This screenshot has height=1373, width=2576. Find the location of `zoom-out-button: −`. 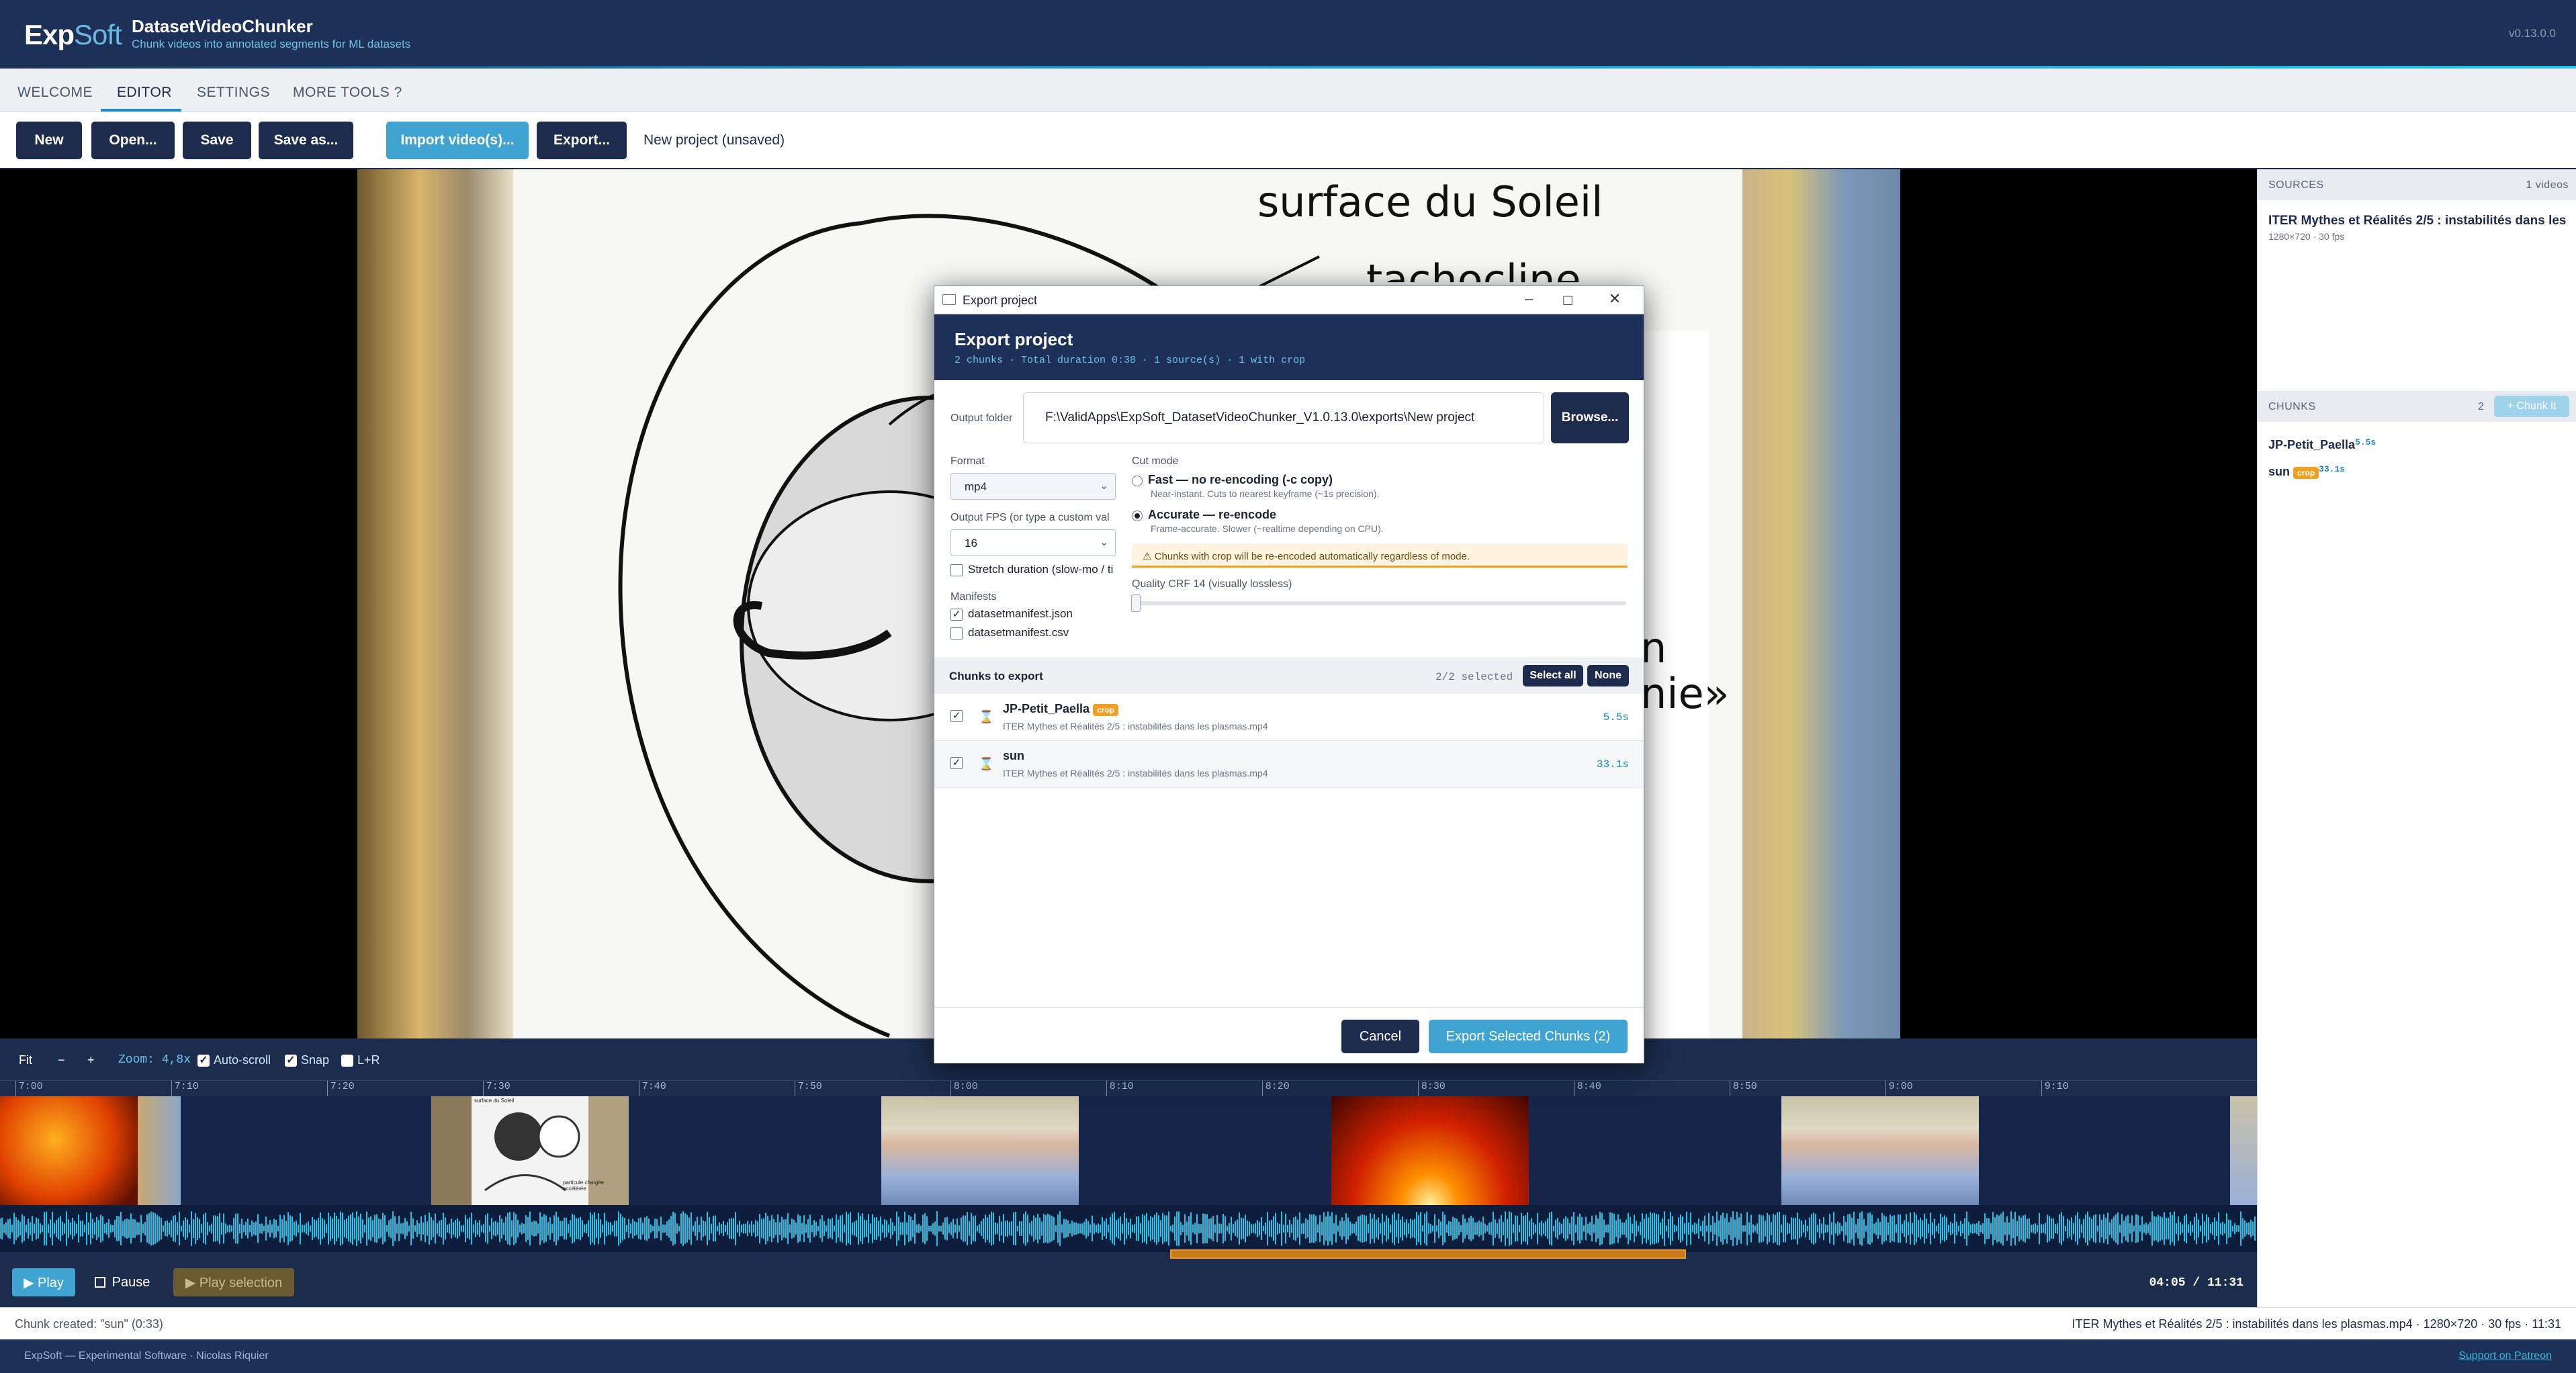

zoom-out-button: − is located at coordinates (62, 1060).